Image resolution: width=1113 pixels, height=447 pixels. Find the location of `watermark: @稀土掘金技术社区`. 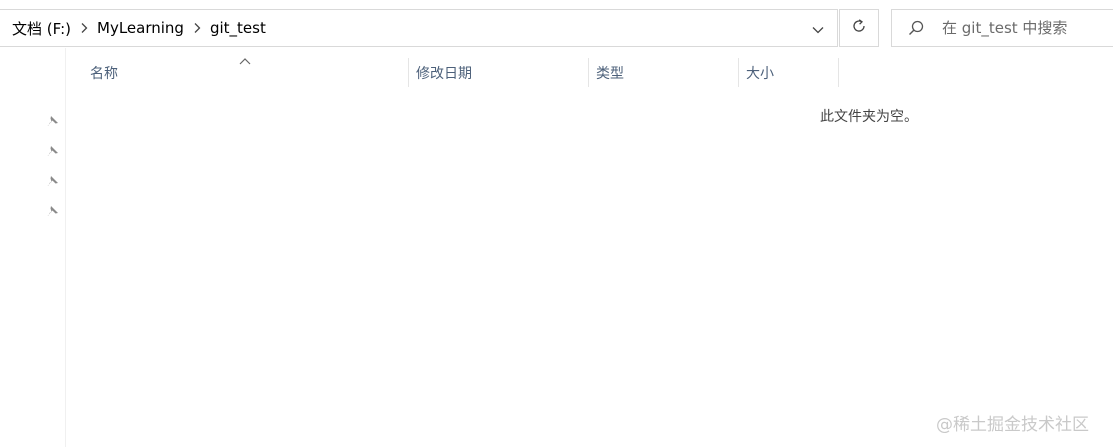

watermark: @稀土掘金技术社区 is located at coordinates (1012, 425).